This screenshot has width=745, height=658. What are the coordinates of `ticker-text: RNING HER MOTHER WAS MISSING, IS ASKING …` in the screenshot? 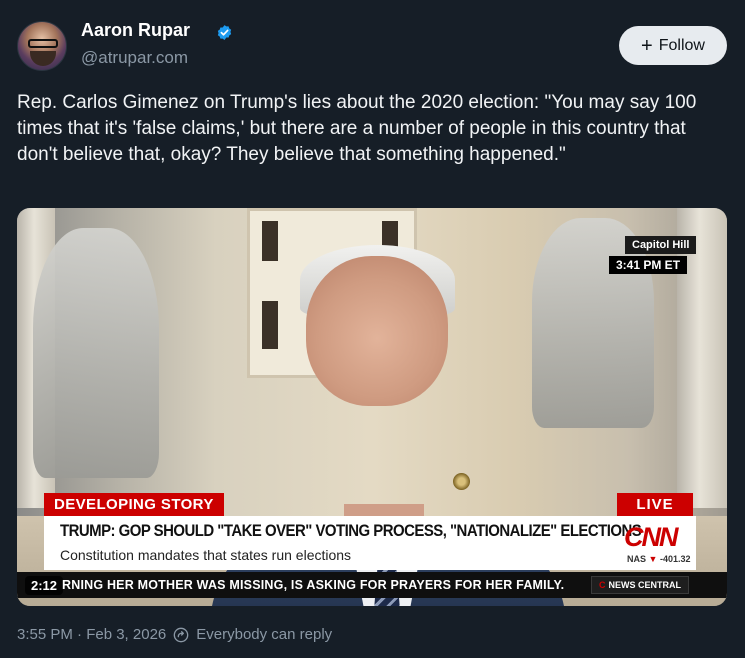 It's located at (313, 585).